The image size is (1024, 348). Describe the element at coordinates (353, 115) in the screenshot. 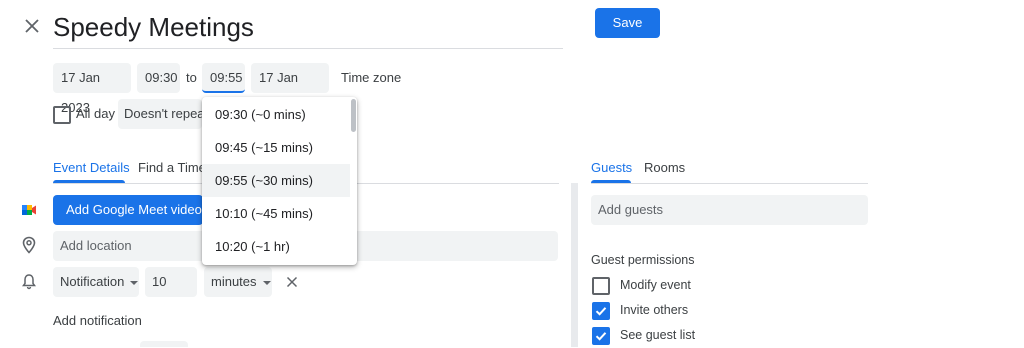

I see `dropdown-scrollbar` at that location.